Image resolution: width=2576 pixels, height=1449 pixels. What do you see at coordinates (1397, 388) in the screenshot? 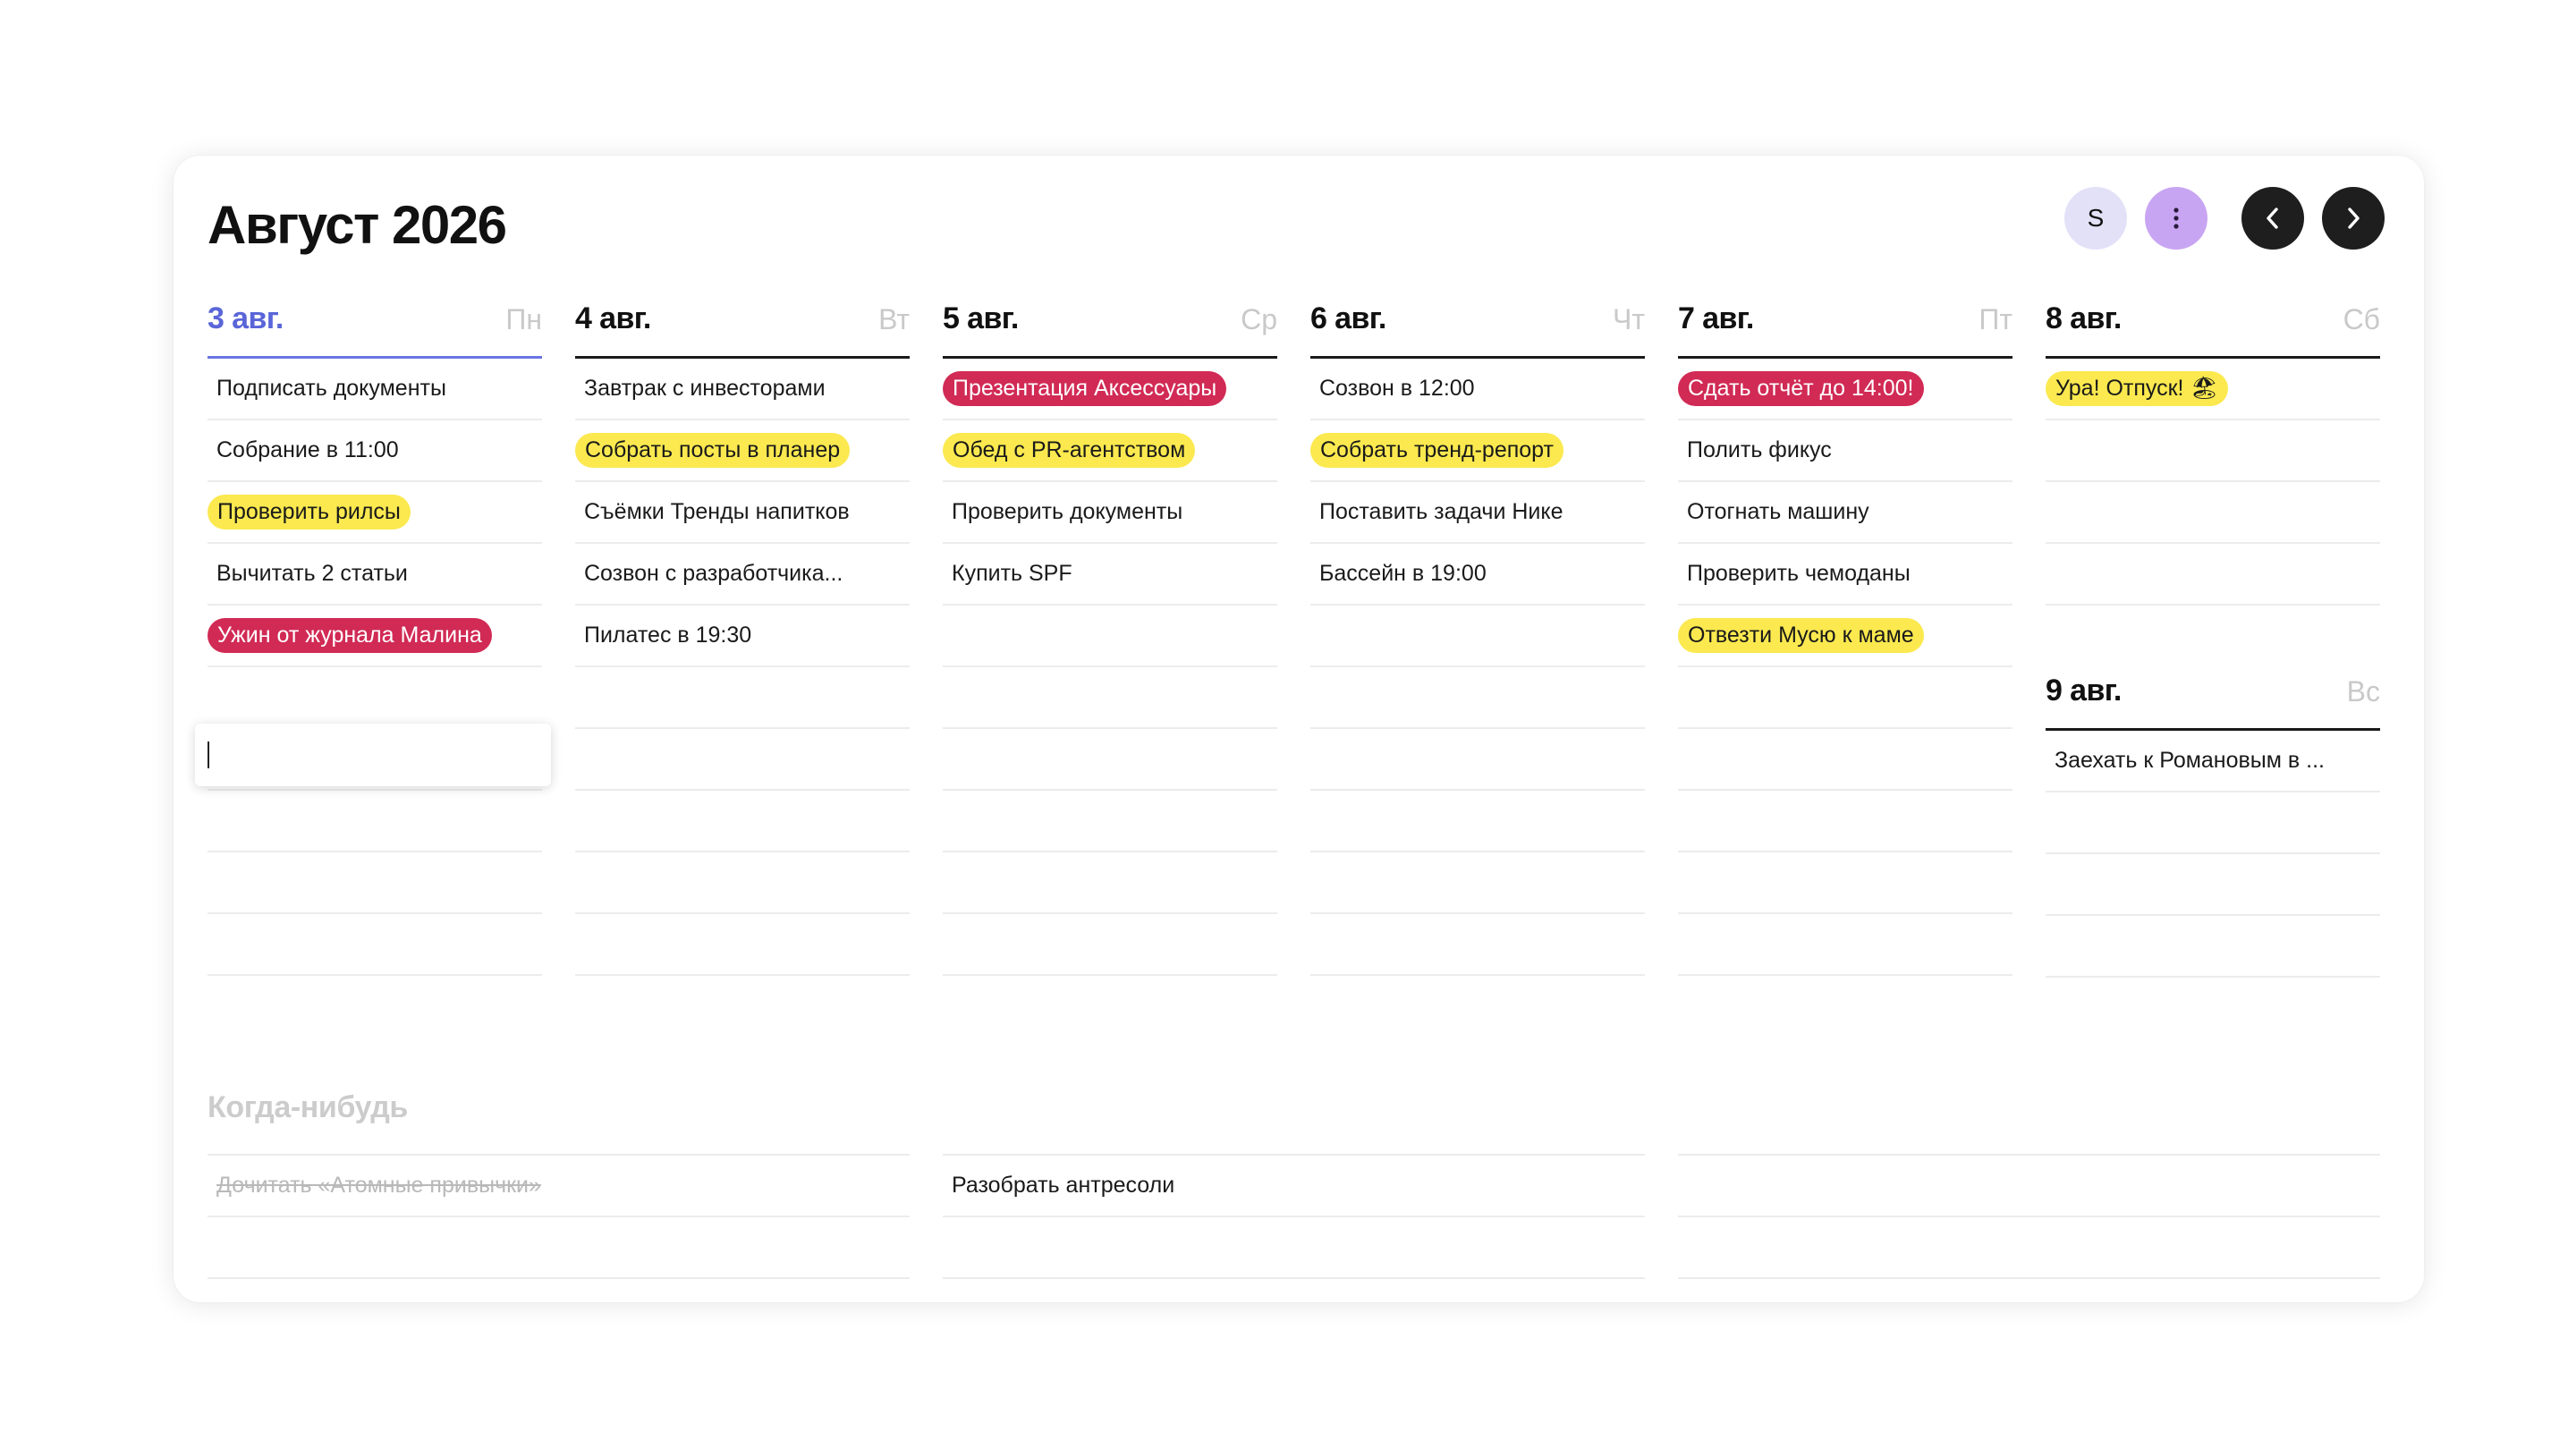
I see `task-text: Созвон в 12:00` at bounding box center [1397, 388].